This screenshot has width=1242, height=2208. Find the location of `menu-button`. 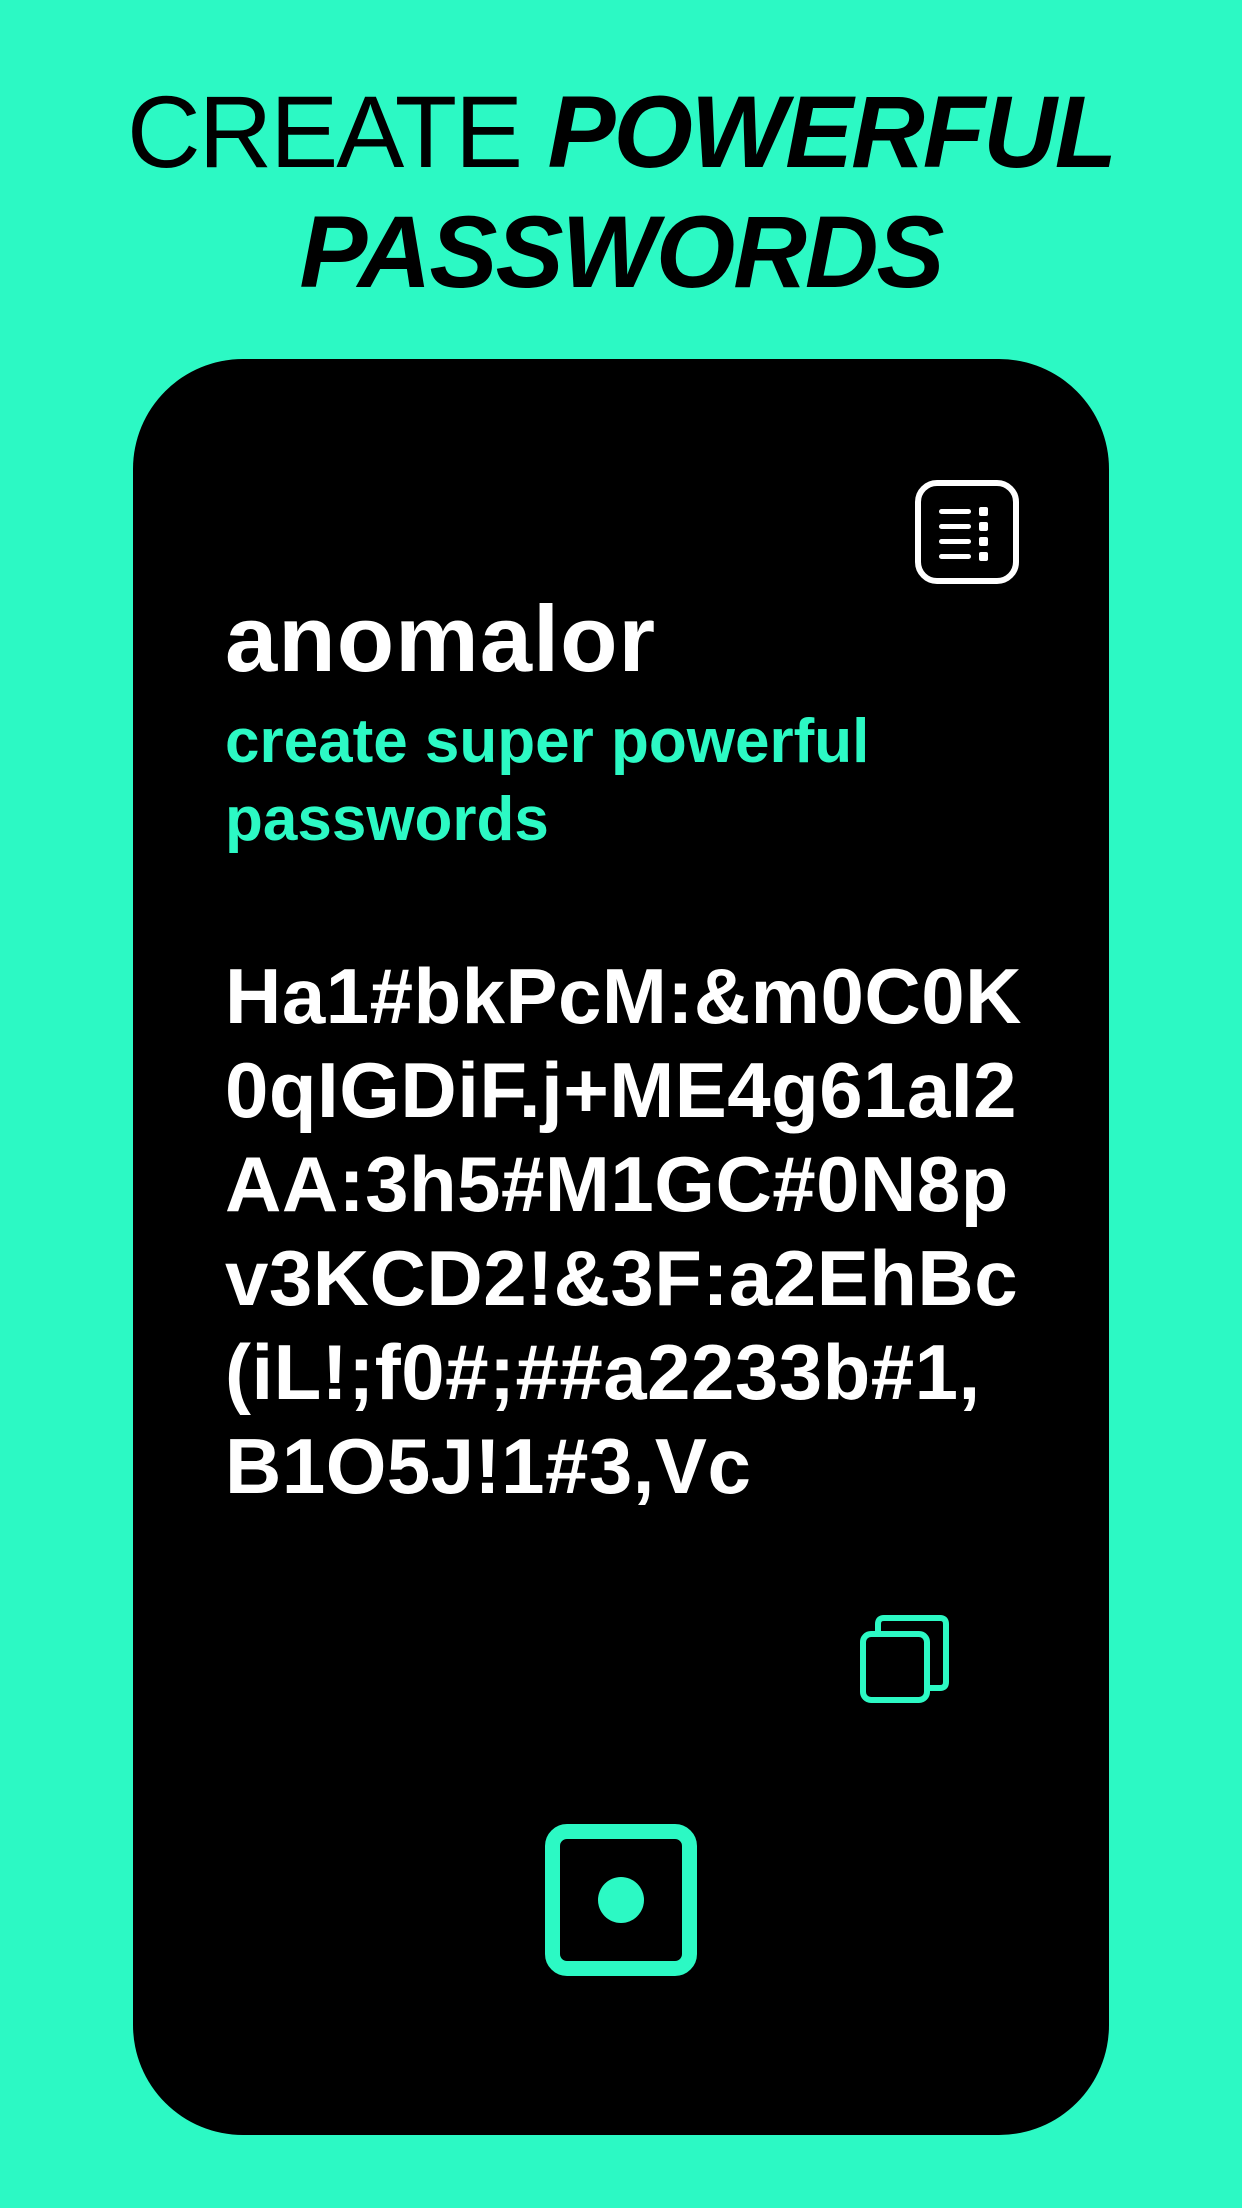

menu-button is located at coordinates (967, 532).